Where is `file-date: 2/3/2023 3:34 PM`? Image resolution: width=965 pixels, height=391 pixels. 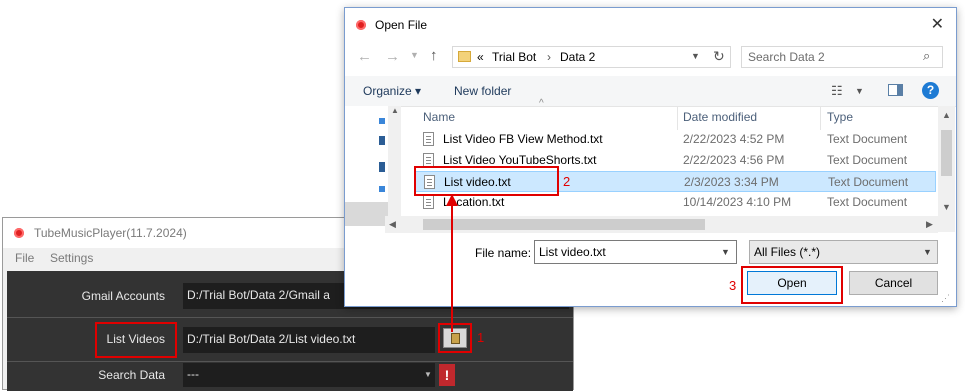
file-date: 2/3/2023 3:34 PM is located at coordinates (731, 182).